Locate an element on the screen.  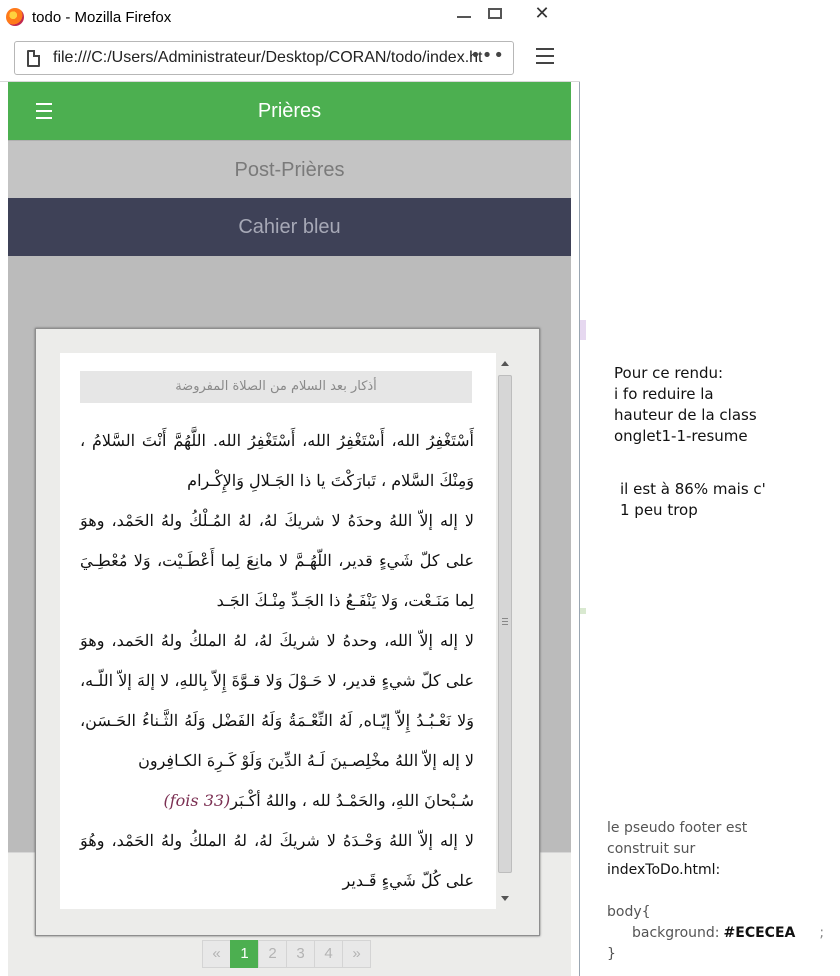
note-filename: indexToDo.html: is located at coordinates (664, 870).